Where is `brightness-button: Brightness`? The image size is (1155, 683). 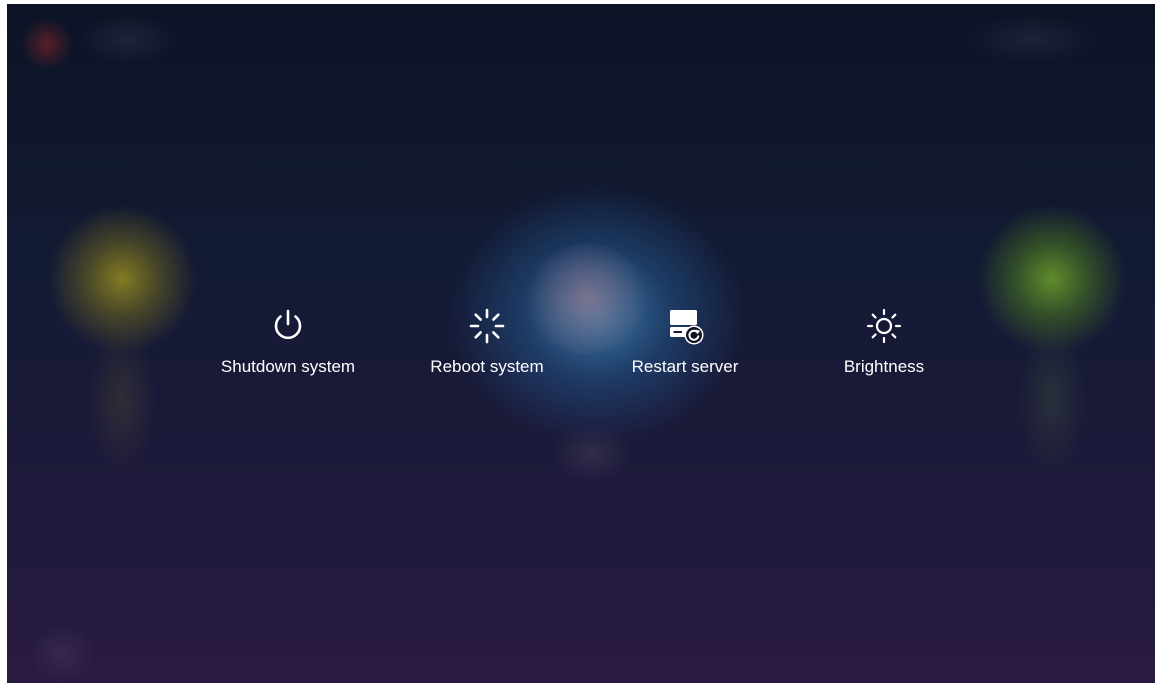
brightness-button: Brightness is located at coordinates (884, 347).